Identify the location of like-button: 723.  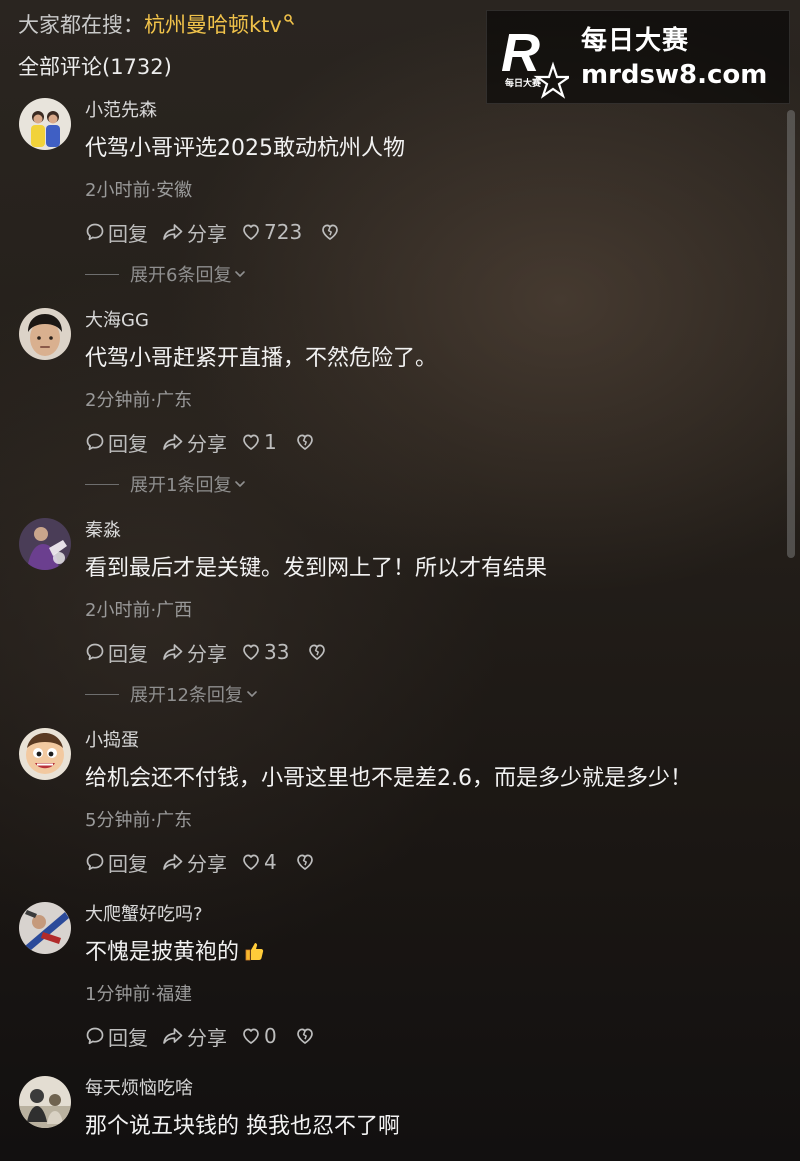
(271, 232).